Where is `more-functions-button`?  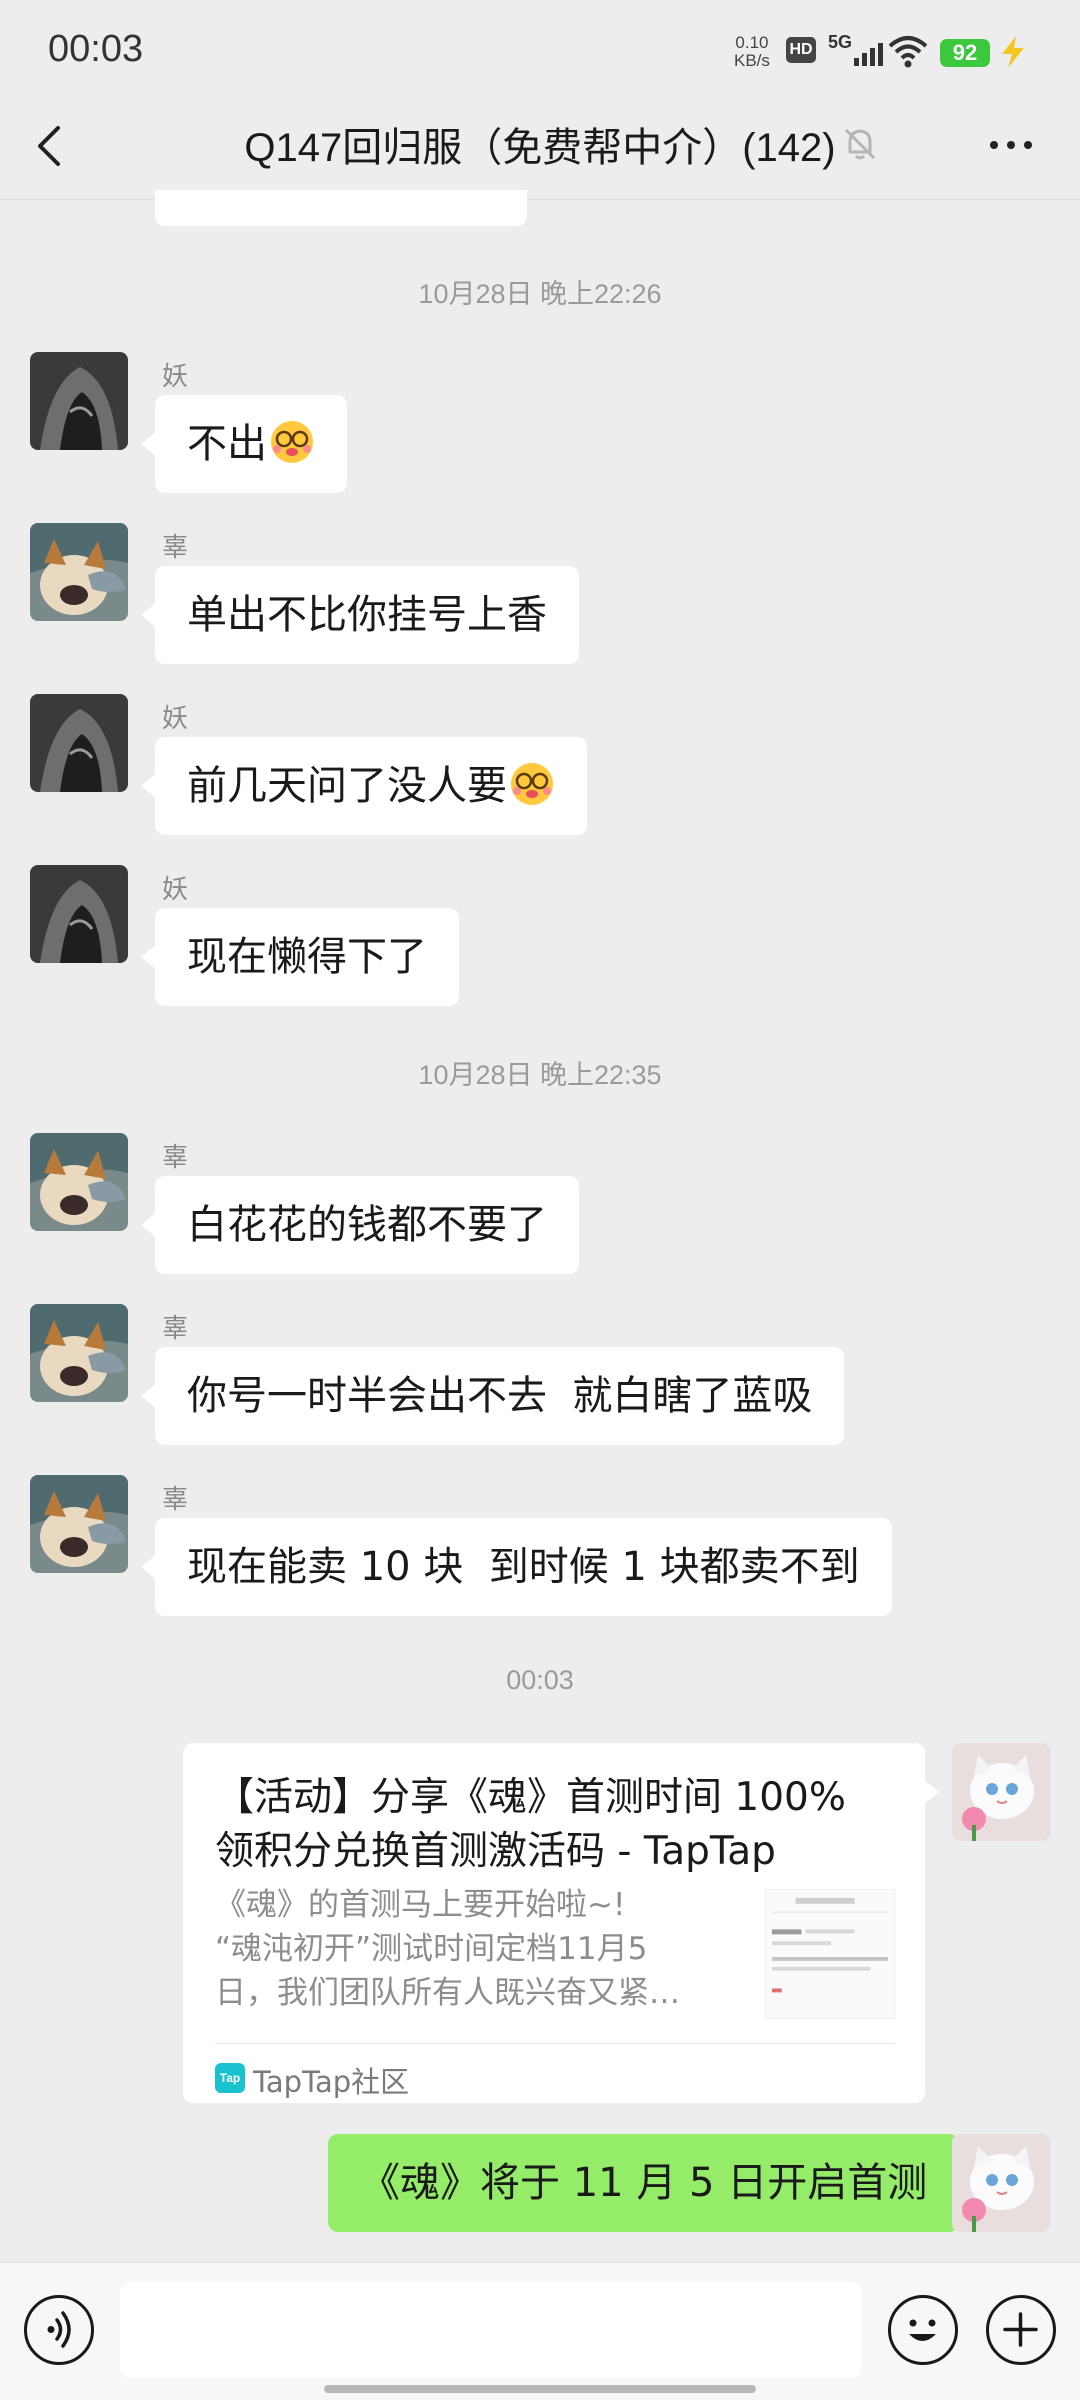 more-functions-button is located at coordinates (1021, 2330).